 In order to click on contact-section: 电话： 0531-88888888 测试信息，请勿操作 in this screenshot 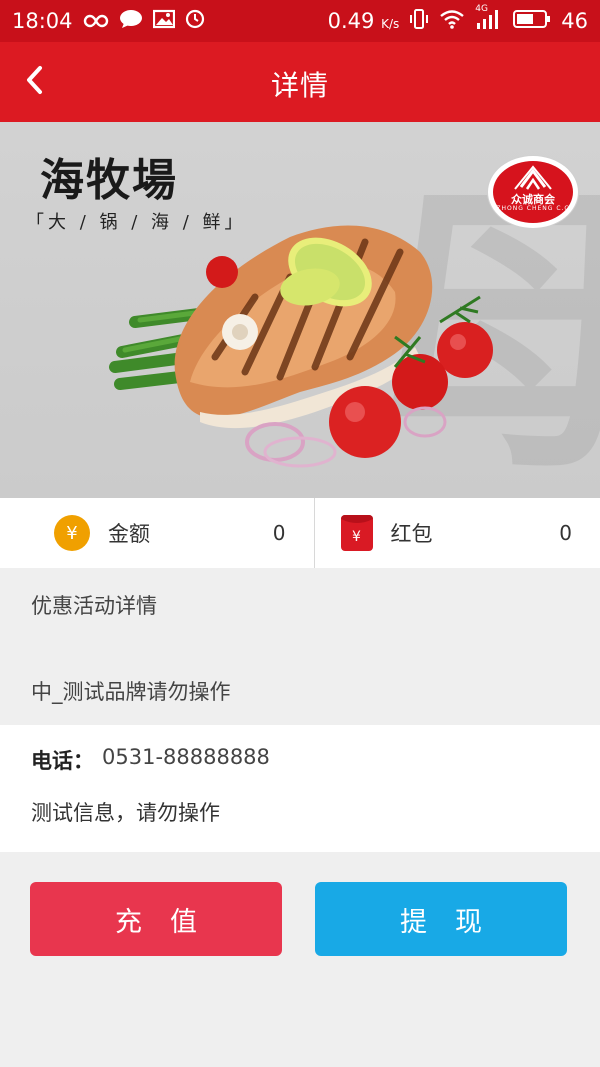, I will do `click(300, 788)`.